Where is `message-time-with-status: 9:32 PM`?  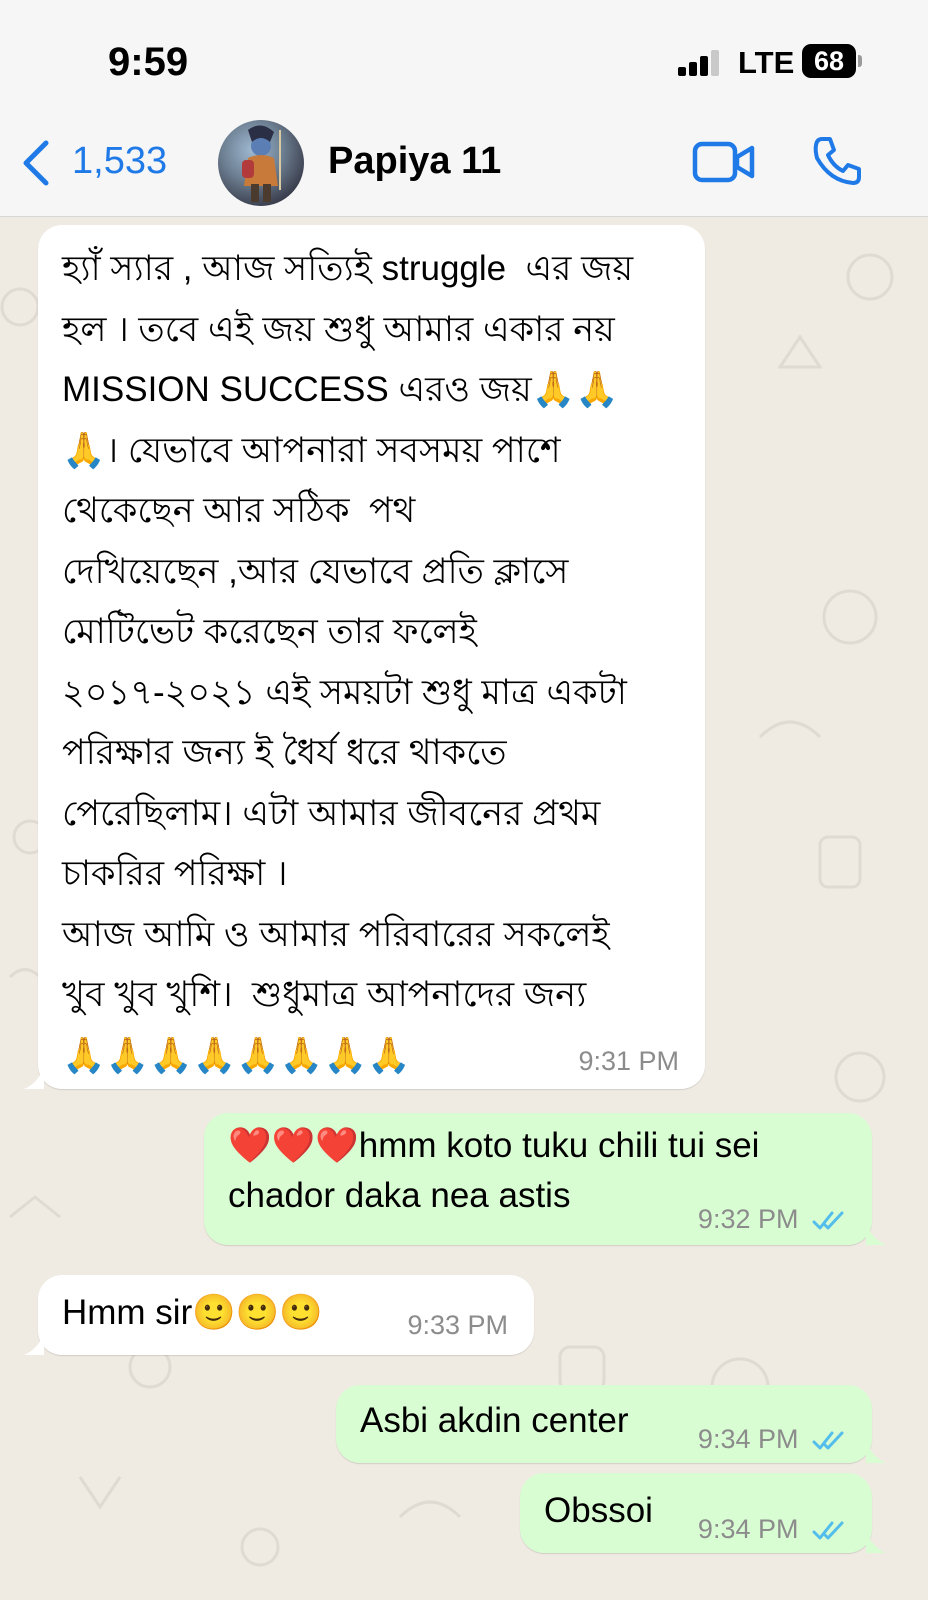 message-time-with-status: 9:32 PM is located at coordinates (773, 1219).